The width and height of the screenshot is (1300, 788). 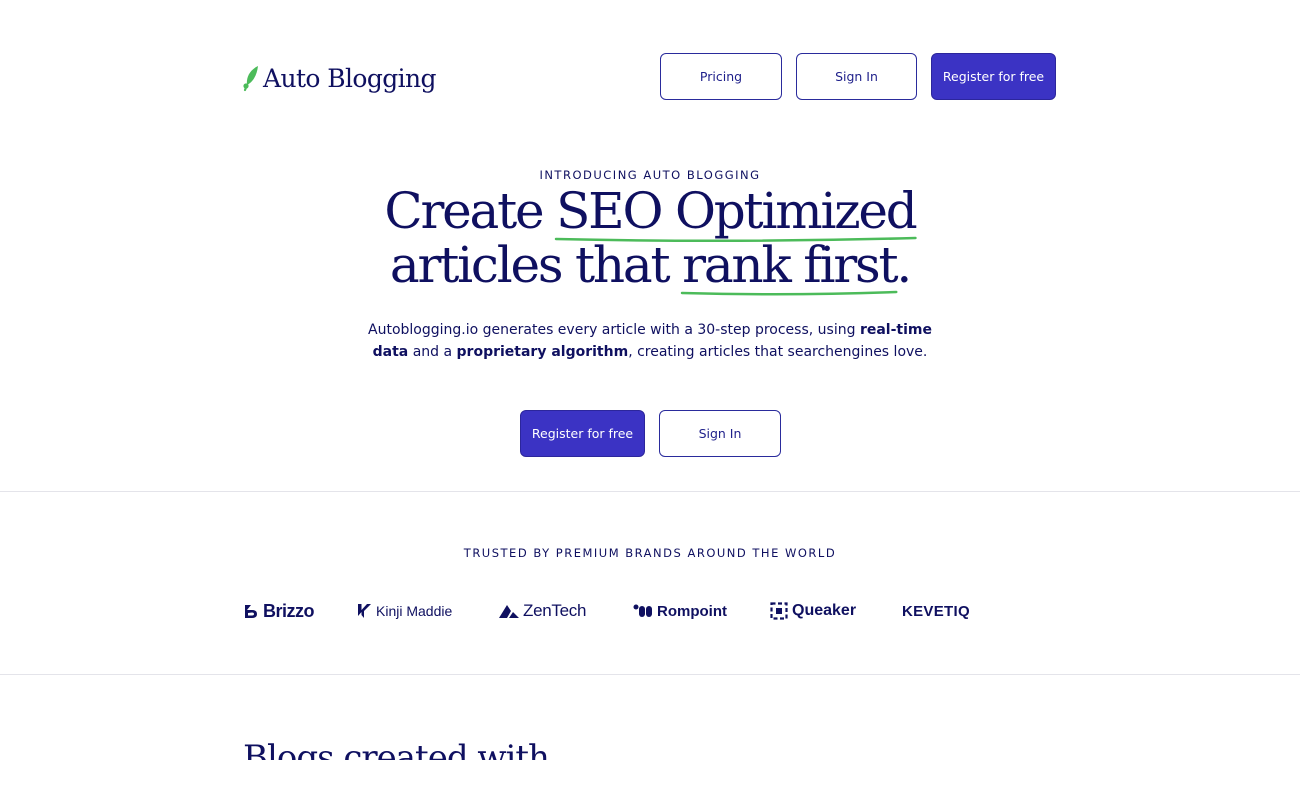 What do you see at coordinates (414, 611) in the screenshot?
I see `brand-name: Kinji Maddie` at bounding box center [414, 611].